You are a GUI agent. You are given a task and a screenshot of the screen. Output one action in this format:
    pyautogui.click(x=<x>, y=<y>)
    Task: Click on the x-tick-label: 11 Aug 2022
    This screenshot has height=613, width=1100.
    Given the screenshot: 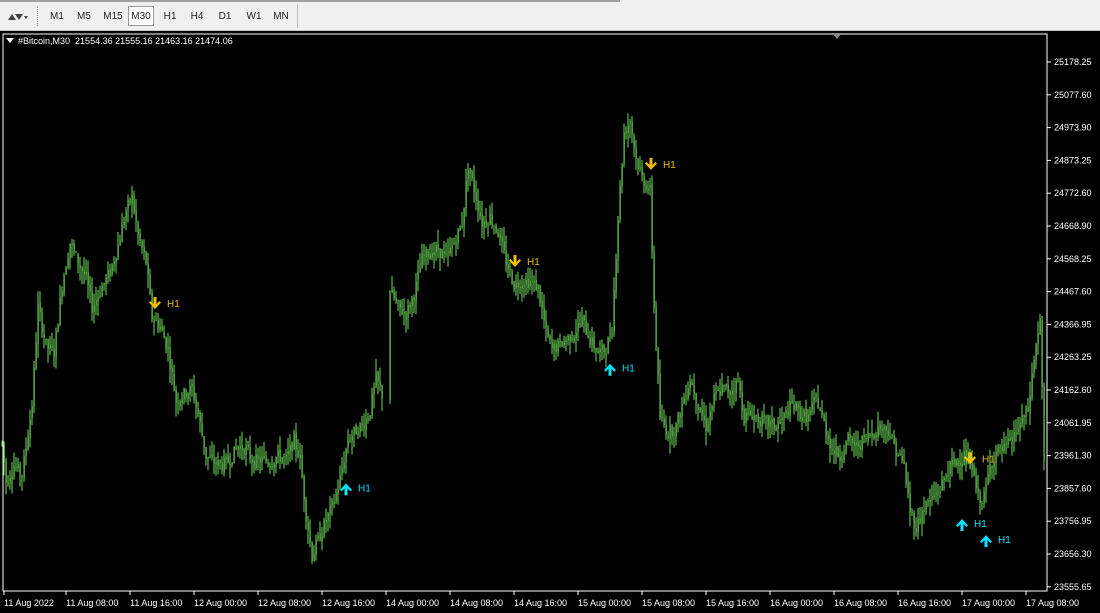 What is the action you would take?
    pyautogui.click(x=29, y=603)
    